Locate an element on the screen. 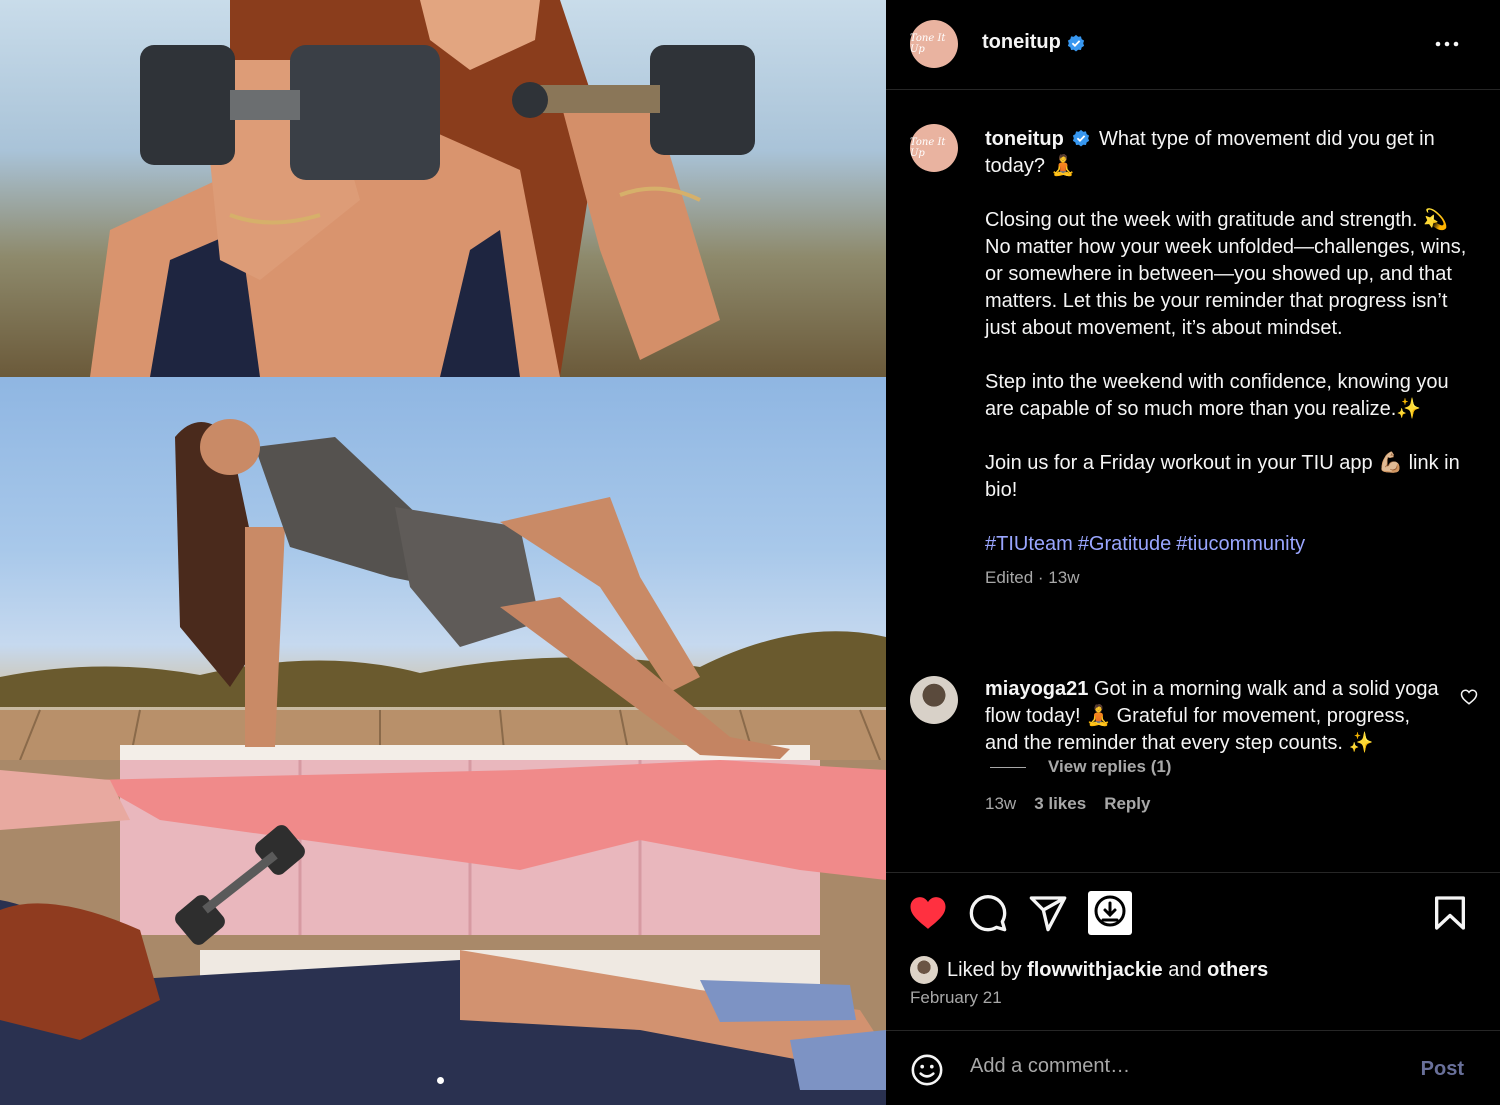 The height and width of the screenshot is (1105, 1500). author-username: toneitup is located at coordinates (1021, 42).